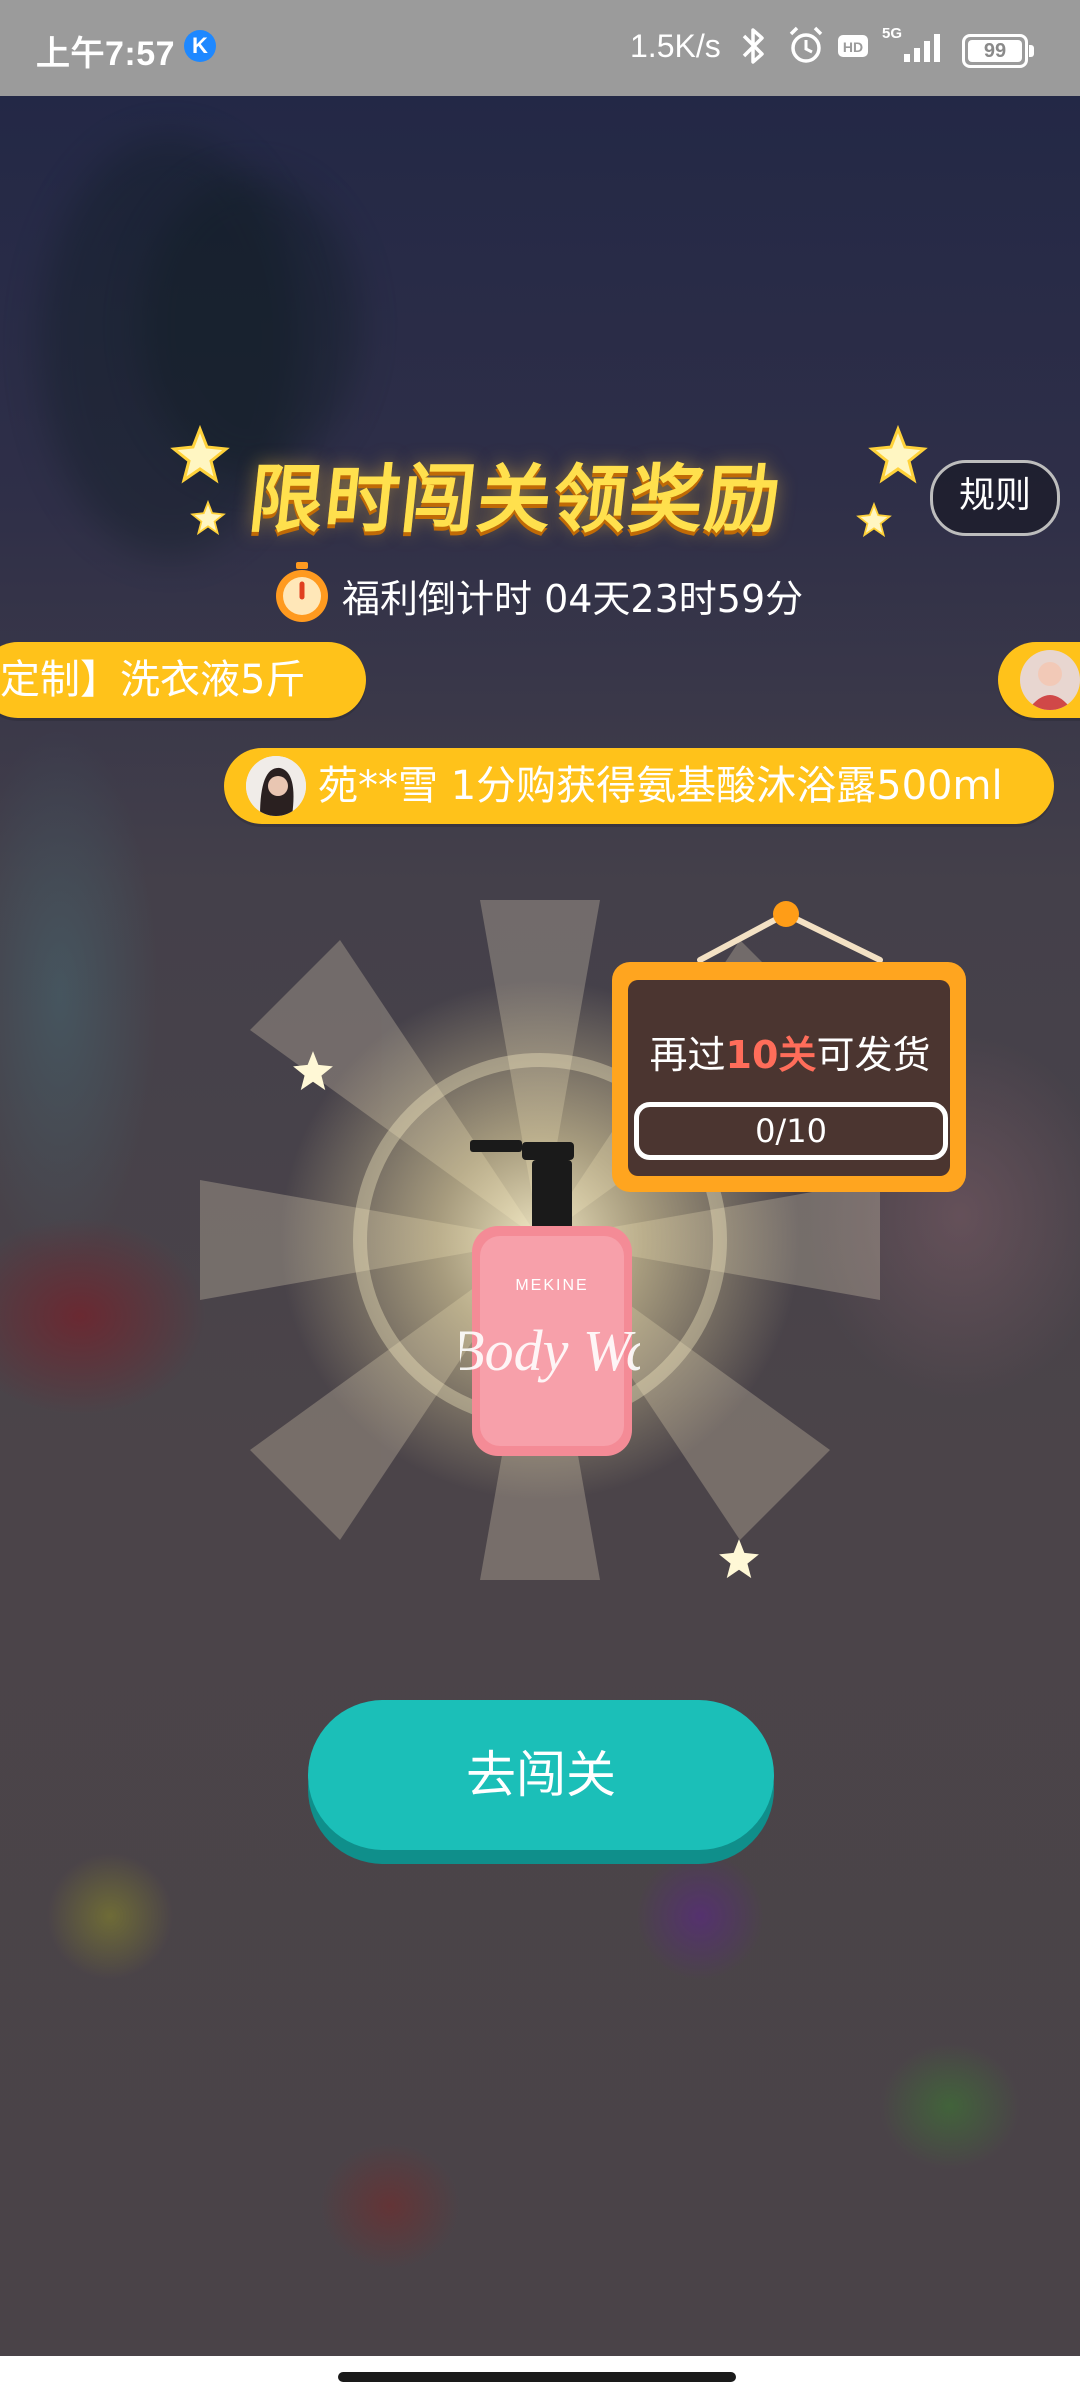 This screenshot has width=1080, height=2400. I want to click on svg-text: HD, so click(853, 47).